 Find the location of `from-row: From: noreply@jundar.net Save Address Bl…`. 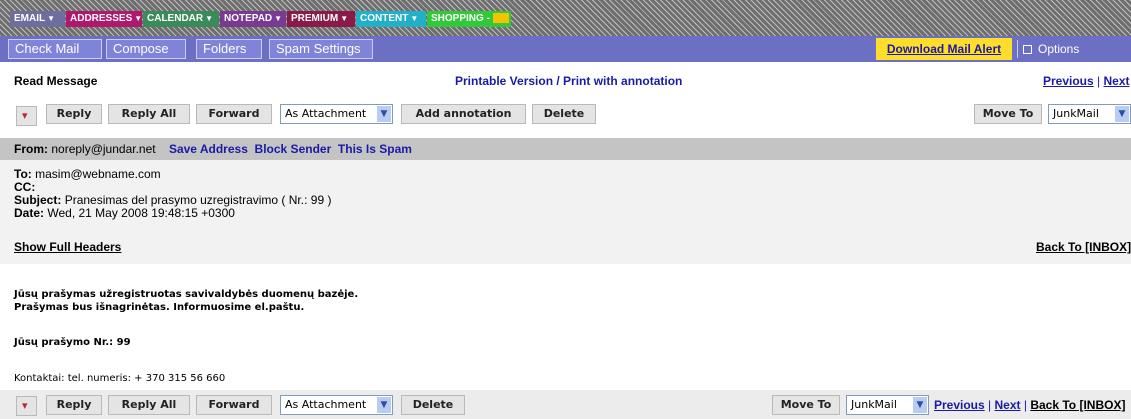

from-row: From: noreply@jundar.net Save Address Bl… is located at coordinates (565, 149).